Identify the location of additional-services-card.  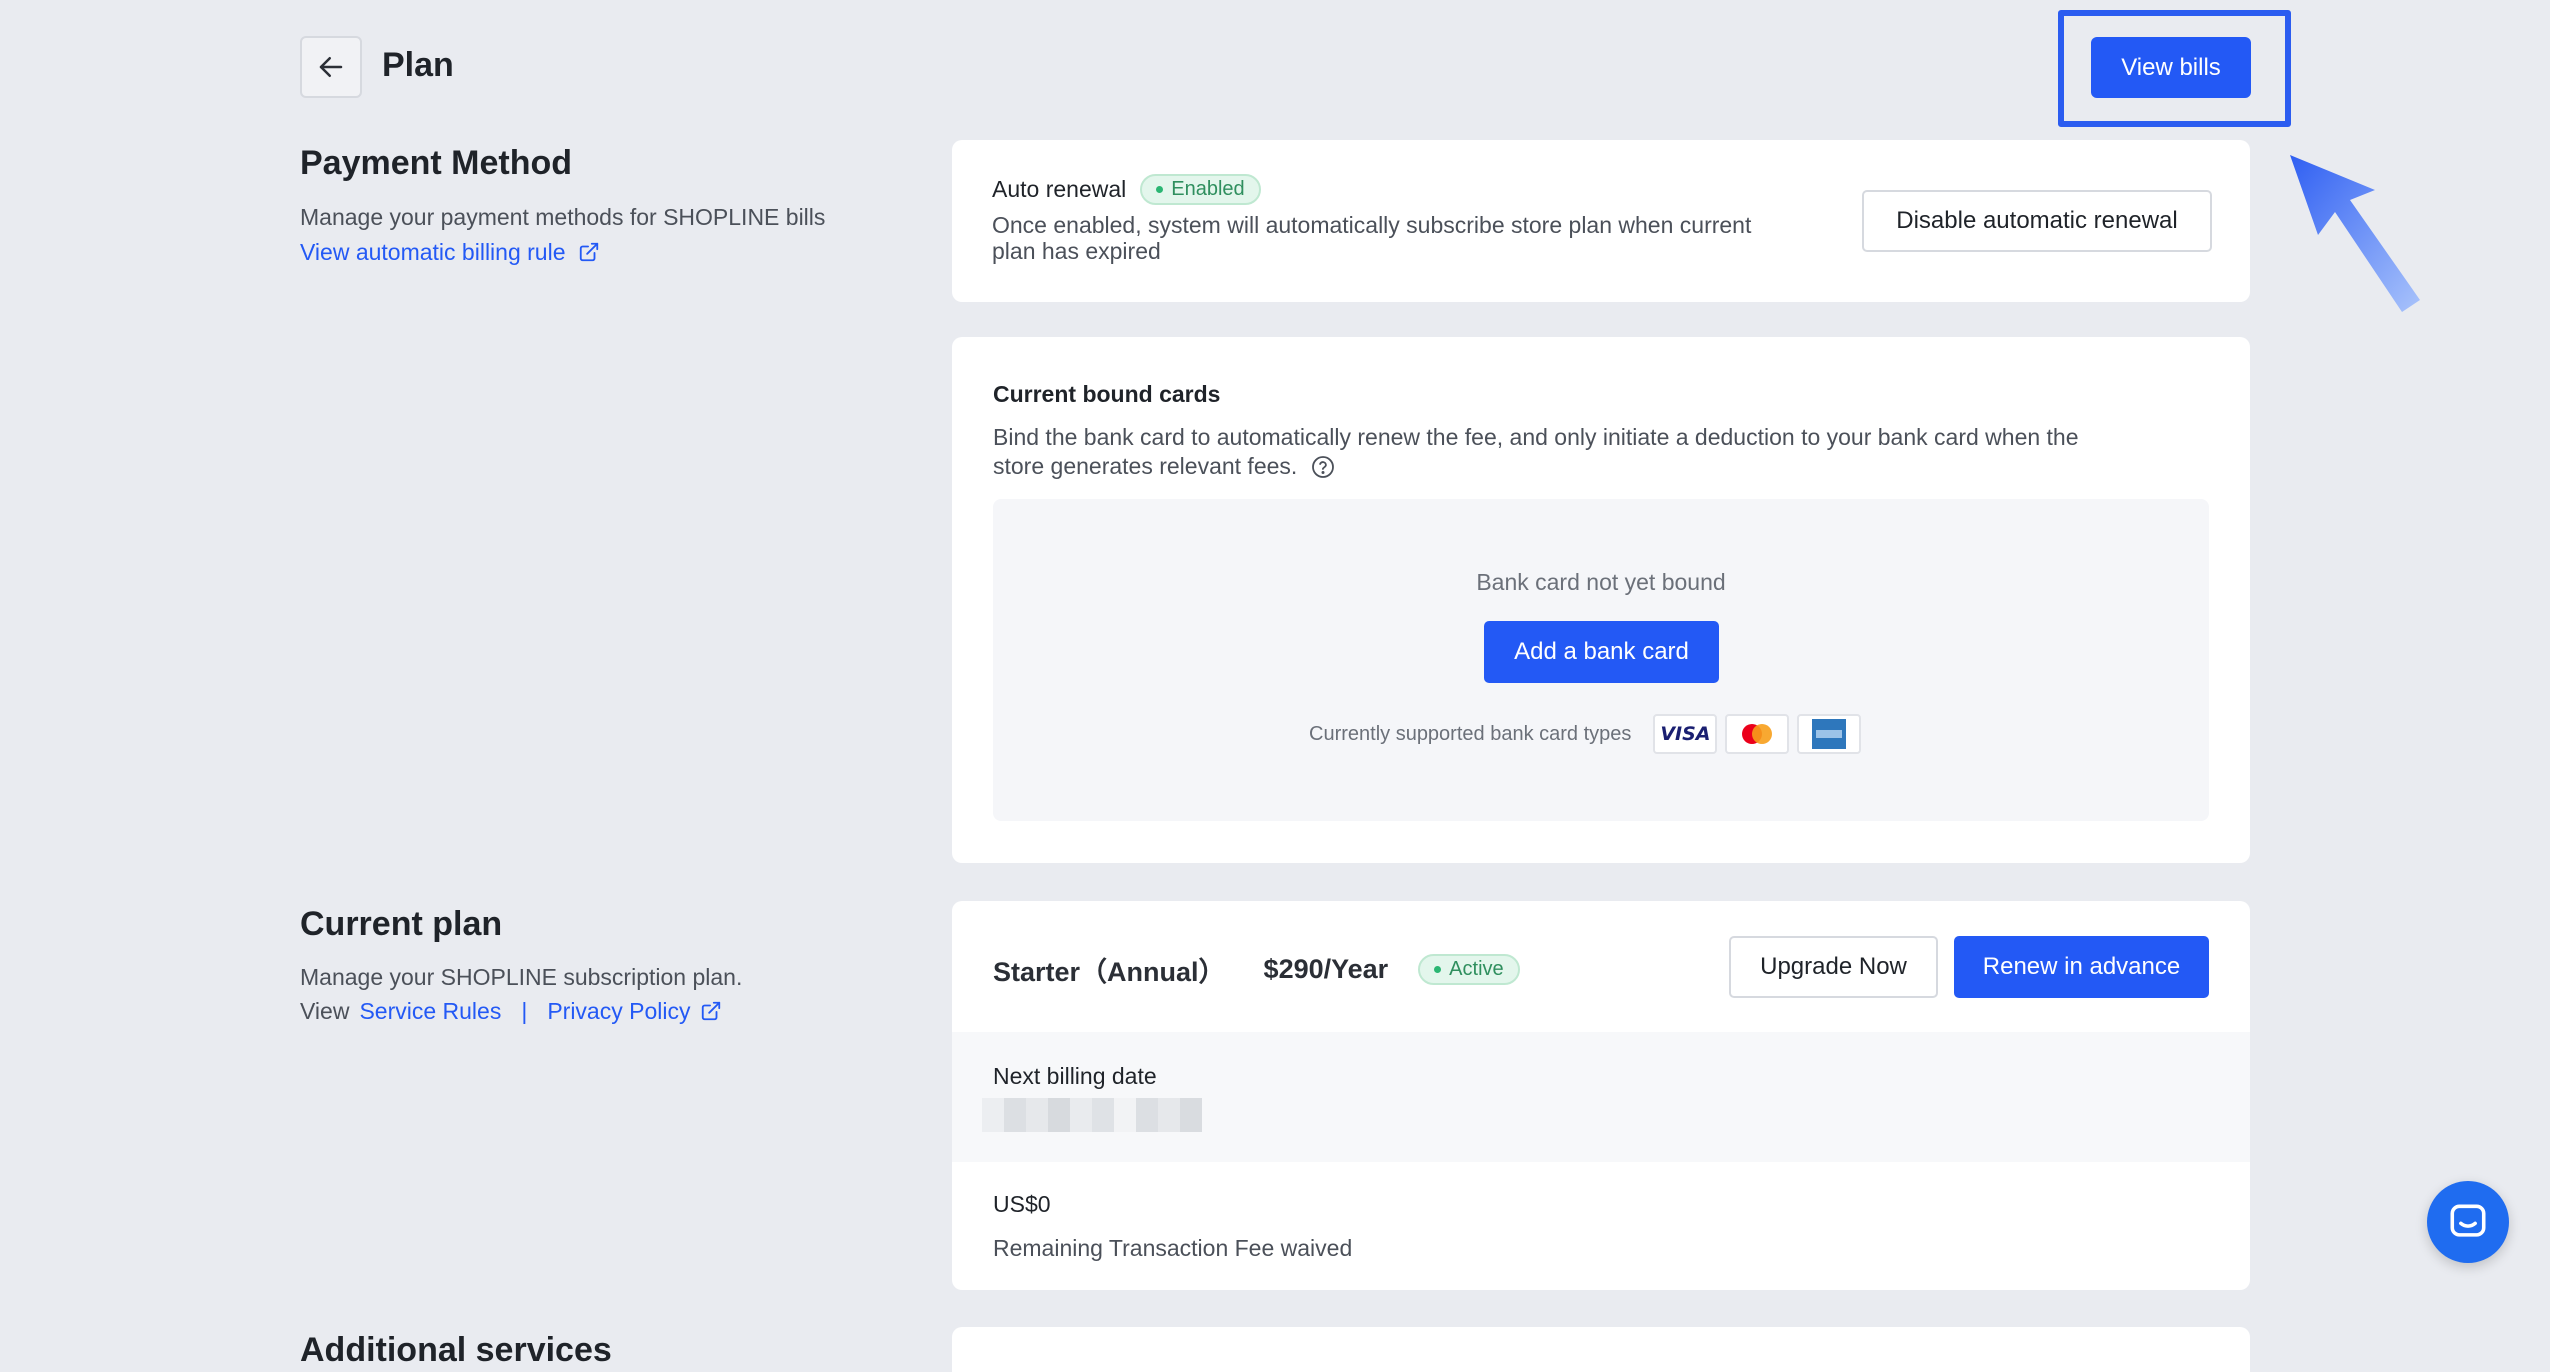
(1601, 1349).